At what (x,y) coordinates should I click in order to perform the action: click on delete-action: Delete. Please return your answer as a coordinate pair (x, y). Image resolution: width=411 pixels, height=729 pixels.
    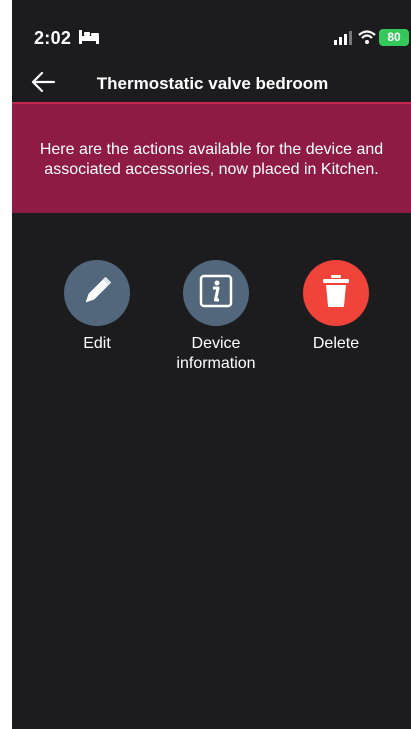
    Looking at the image, I should click on (336, 307).